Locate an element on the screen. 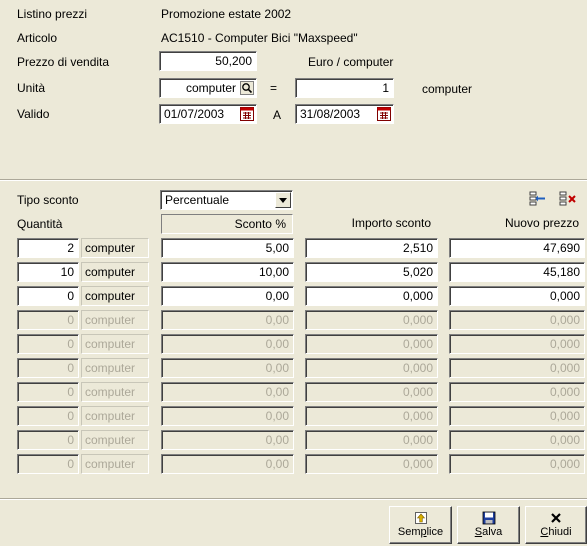 The width and height of the screenshot is (587, 546). listino-value: Promozione estate 2002 is located at coordinates (226, 14).